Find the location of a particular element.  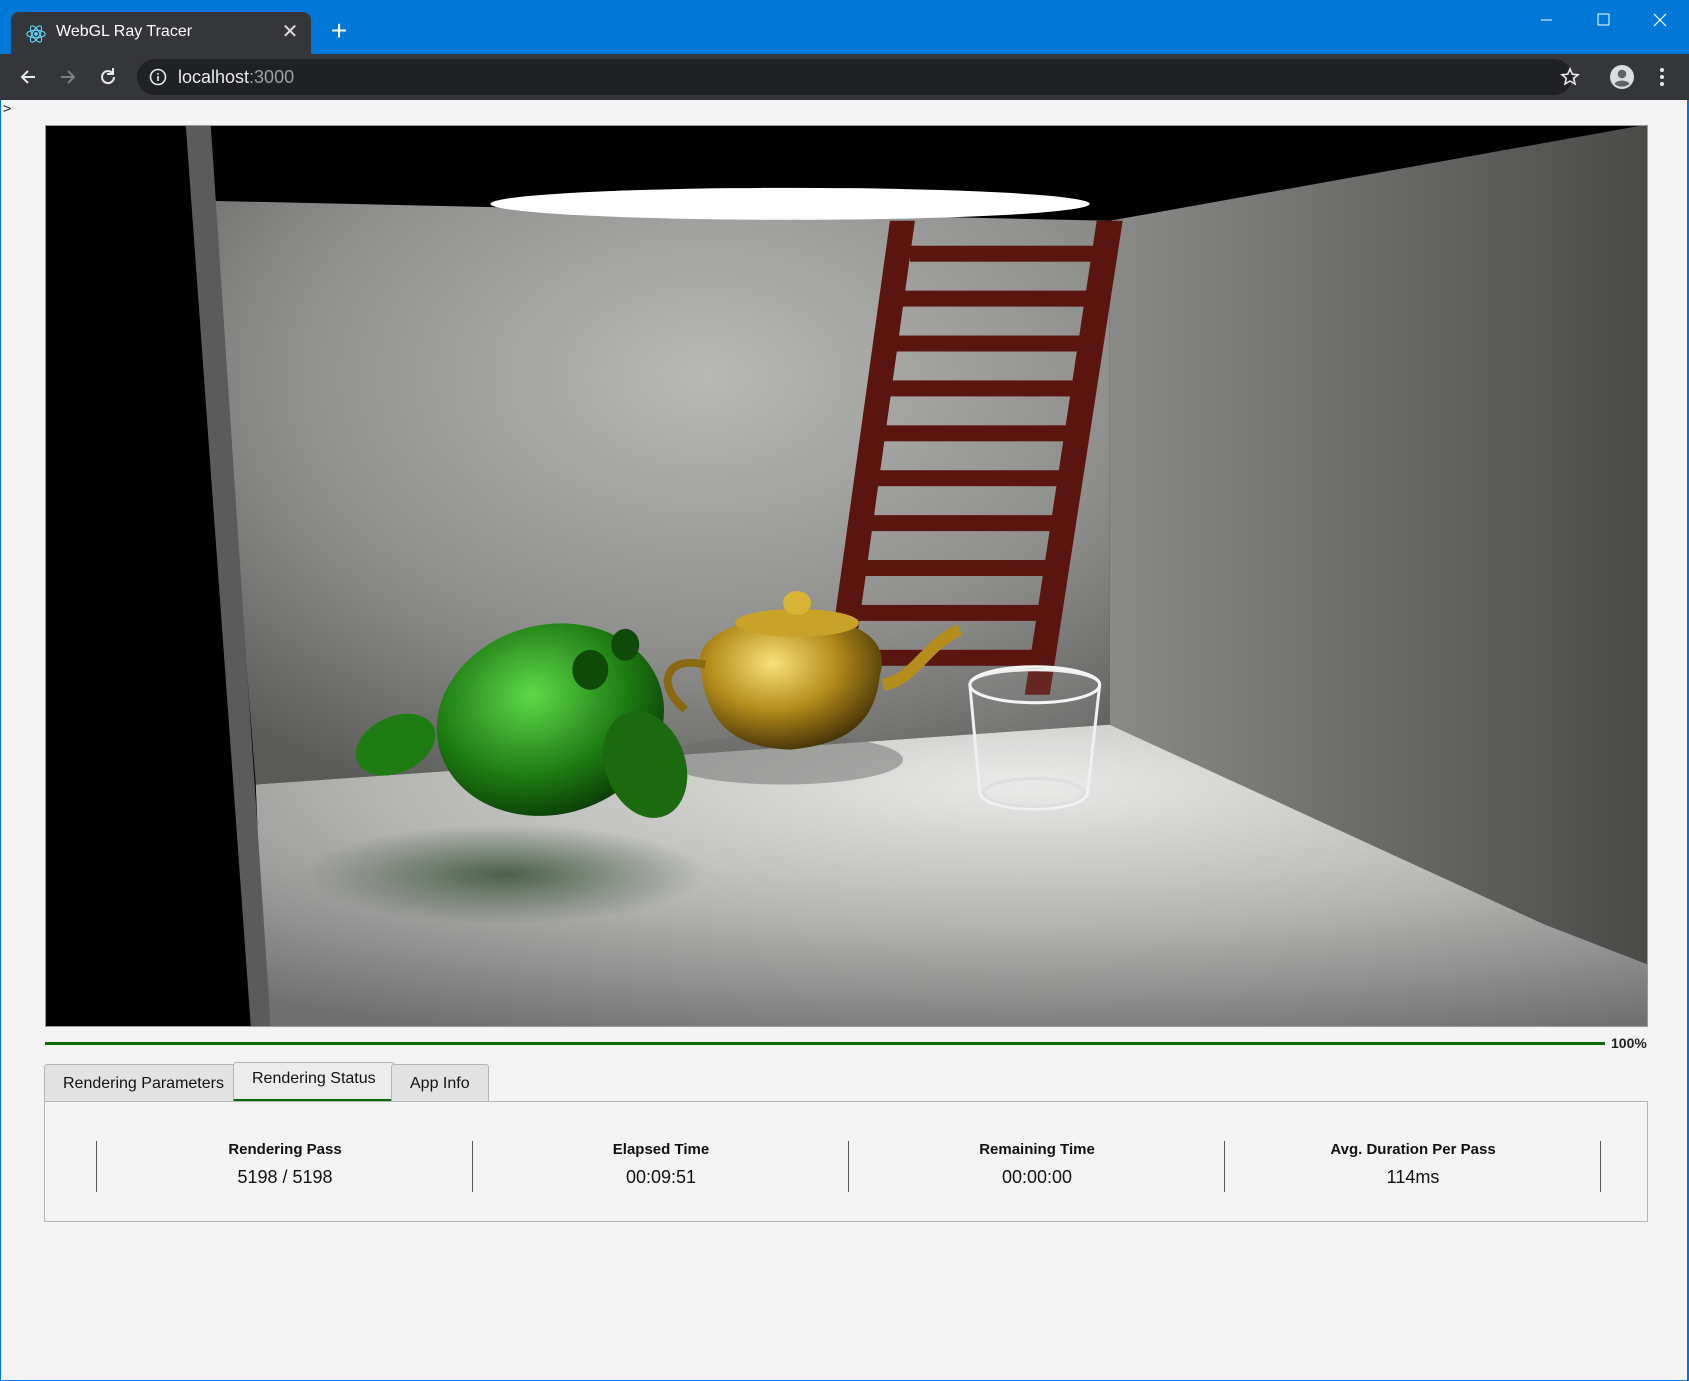

tab-title: WebGL Ray Tracer is located at coordinates (124, 31).